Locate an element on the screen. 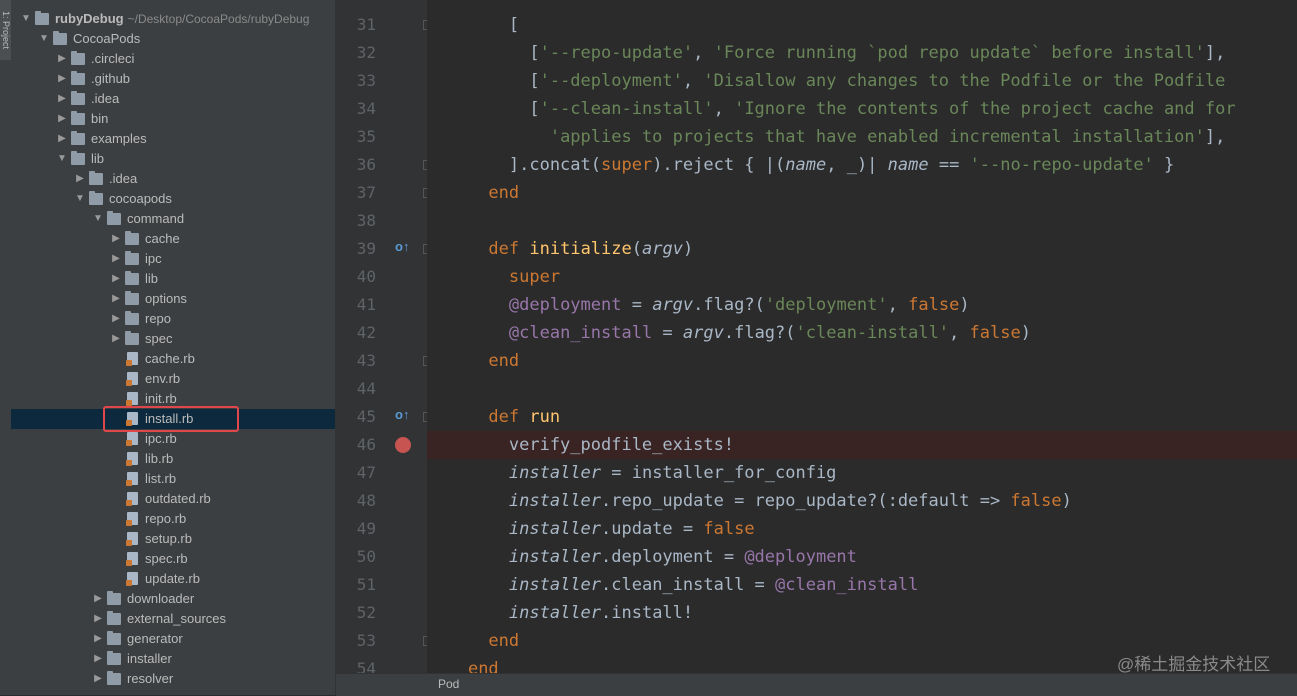  line-number: 52 is located at coordinates (356, 613).